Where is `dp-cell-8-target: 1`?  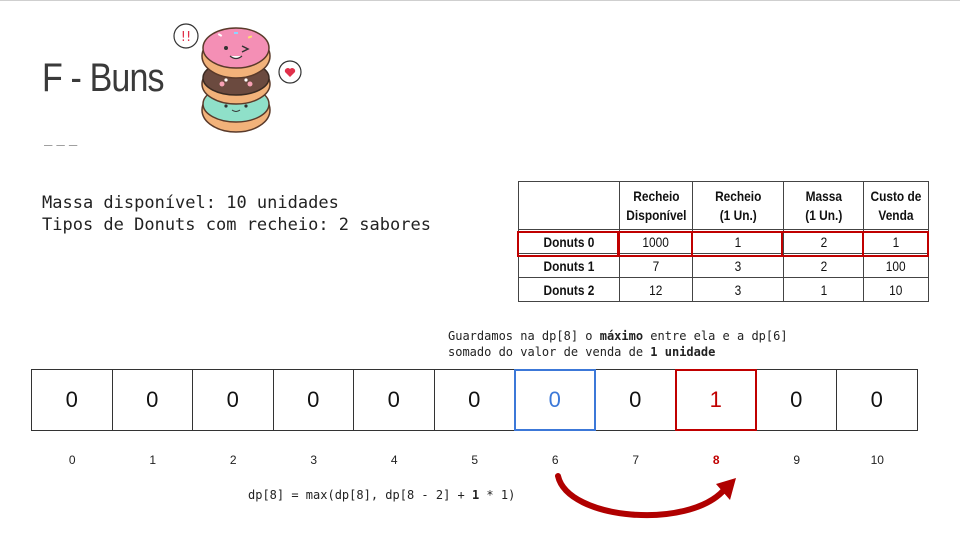 dp-cell-8-target: 1 is located at coordinates (716, 400).